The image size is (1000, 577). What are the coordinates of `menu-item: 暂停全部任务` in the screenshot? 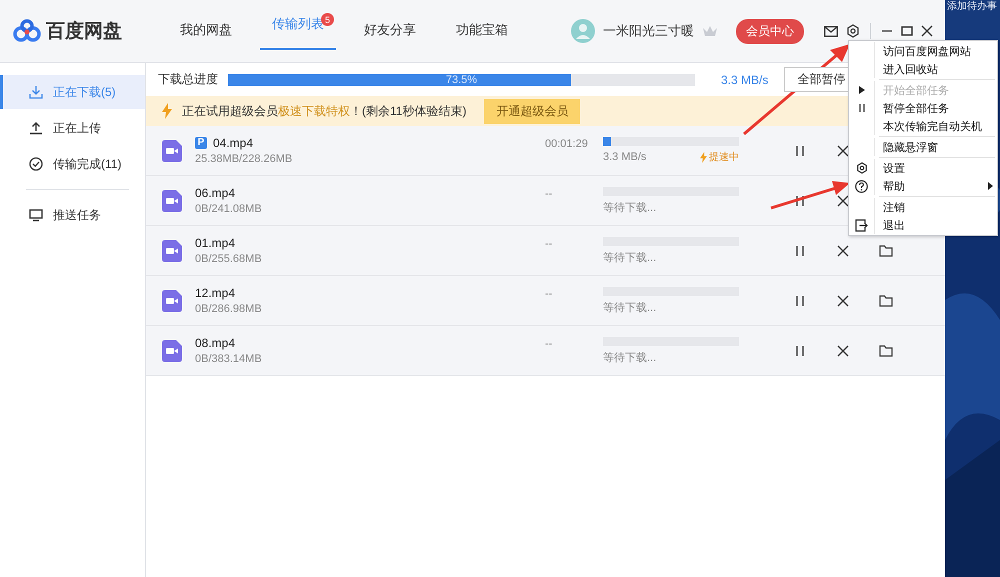 It's located at (936, 108).